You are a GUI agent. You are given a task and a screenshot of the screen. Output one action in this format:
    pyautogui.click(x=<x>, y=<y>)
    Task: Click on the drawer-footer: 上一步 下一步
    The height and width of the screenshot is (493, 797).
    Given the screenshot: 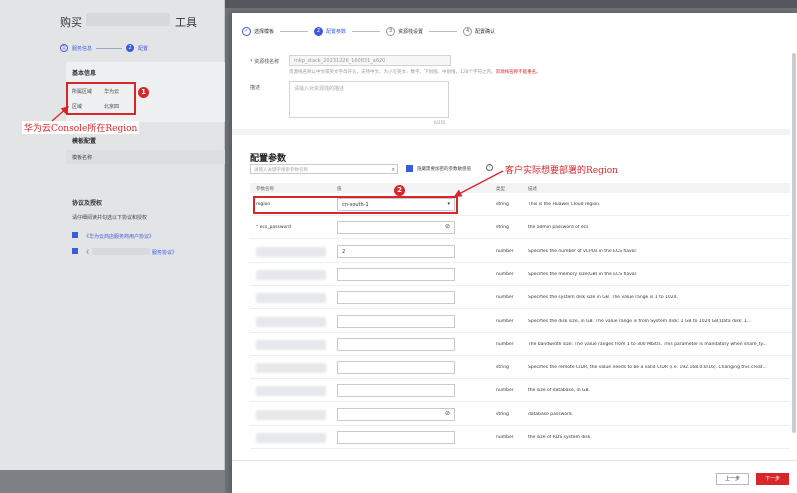 What is the action you would take?
    pyautogui.click(x=514, y=476)
    